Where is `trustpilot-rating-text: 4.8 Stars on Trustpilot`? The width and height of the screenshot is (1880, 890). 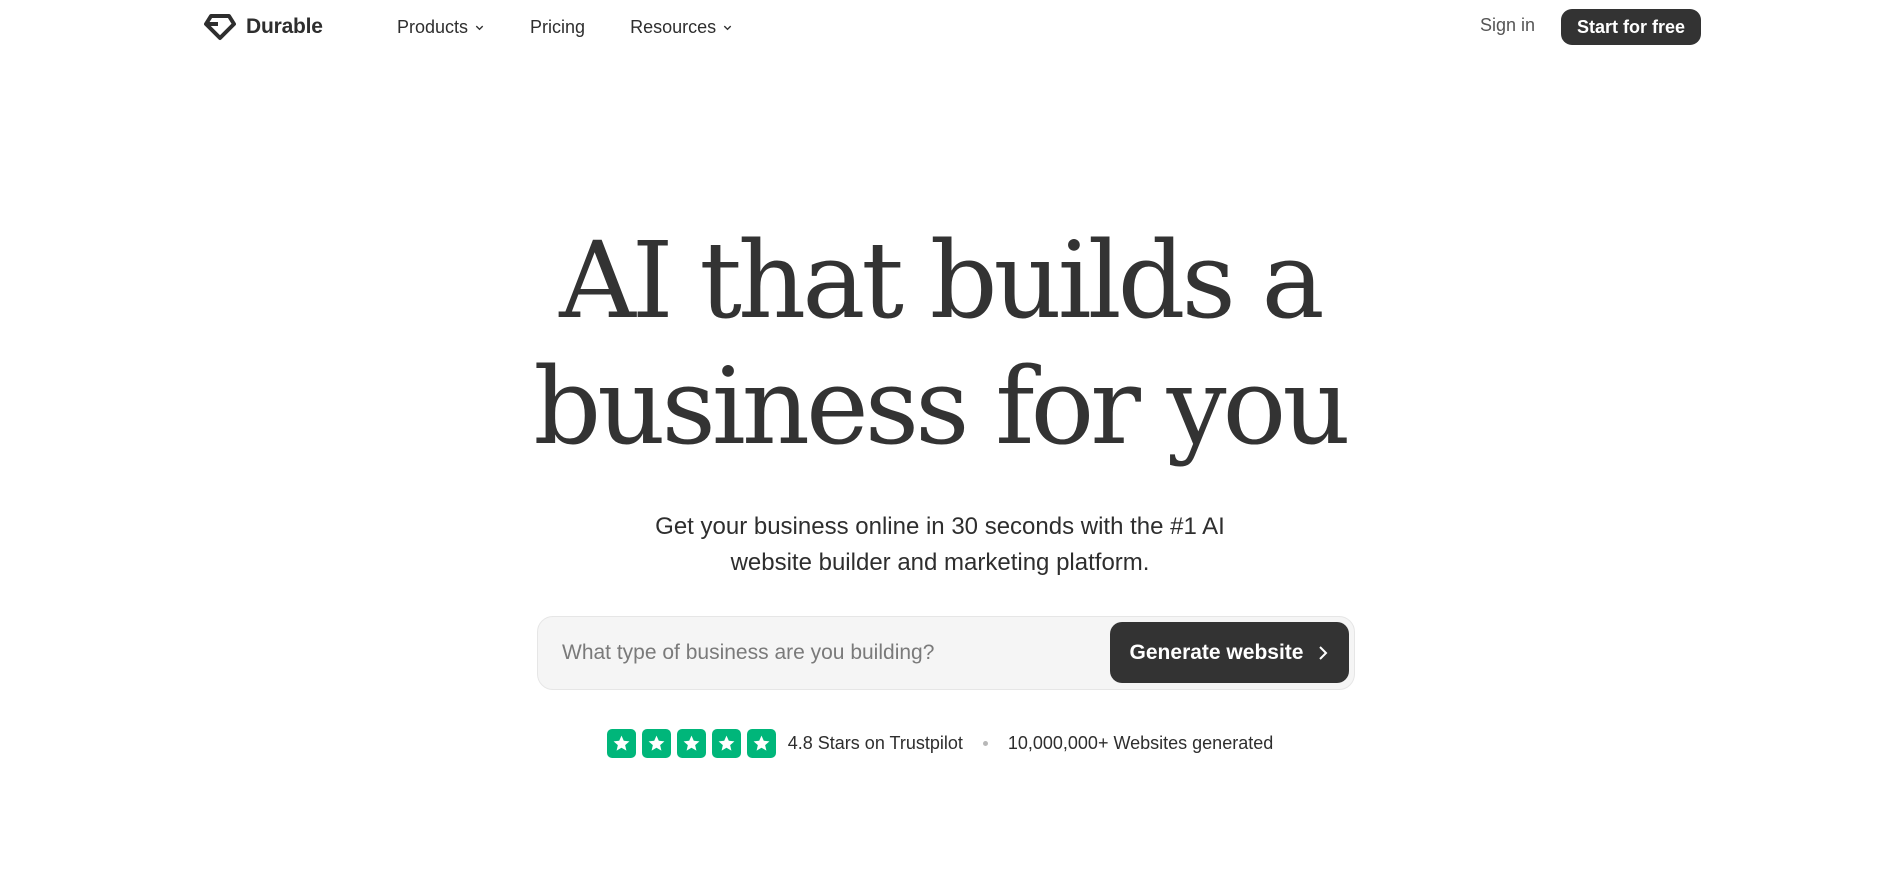 trustpilot-rating-text: 4.8 Stars on Trustpilot is located at coordinates (875, 742).